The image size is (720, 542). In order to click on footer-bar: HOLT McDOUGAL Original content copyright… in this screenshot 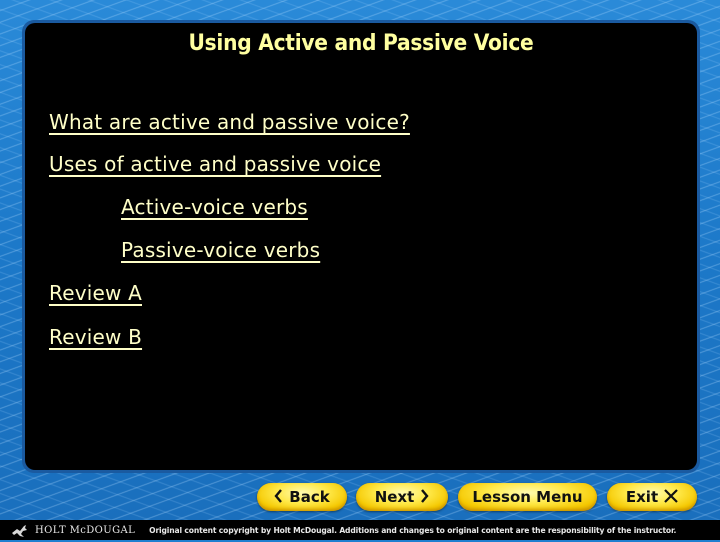, I will do `click(360, 530)`.